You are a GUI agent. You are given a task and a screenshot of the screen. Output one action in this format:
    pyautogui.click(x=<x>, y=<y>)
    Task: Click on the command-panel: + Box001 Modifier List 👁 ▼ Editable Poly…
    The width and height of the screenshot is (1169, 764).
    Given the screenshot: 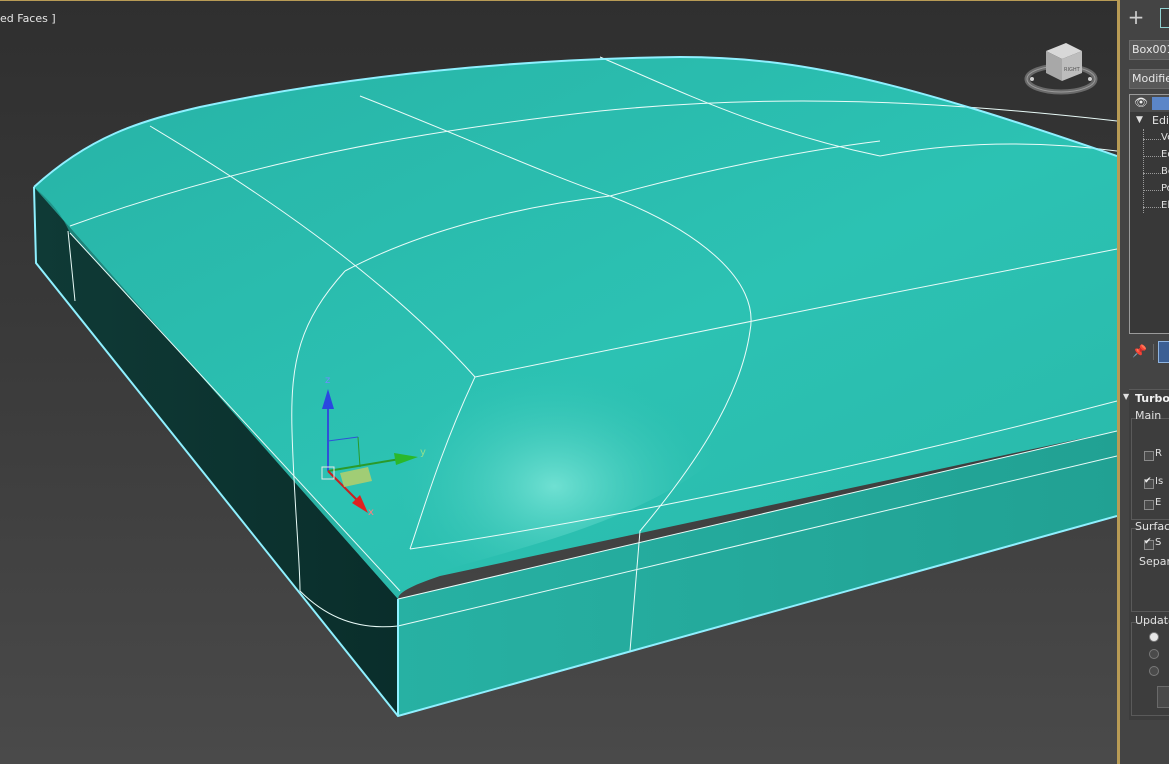 What is the action you would take?
    pyautogui.click(x=1144, y=382)
    